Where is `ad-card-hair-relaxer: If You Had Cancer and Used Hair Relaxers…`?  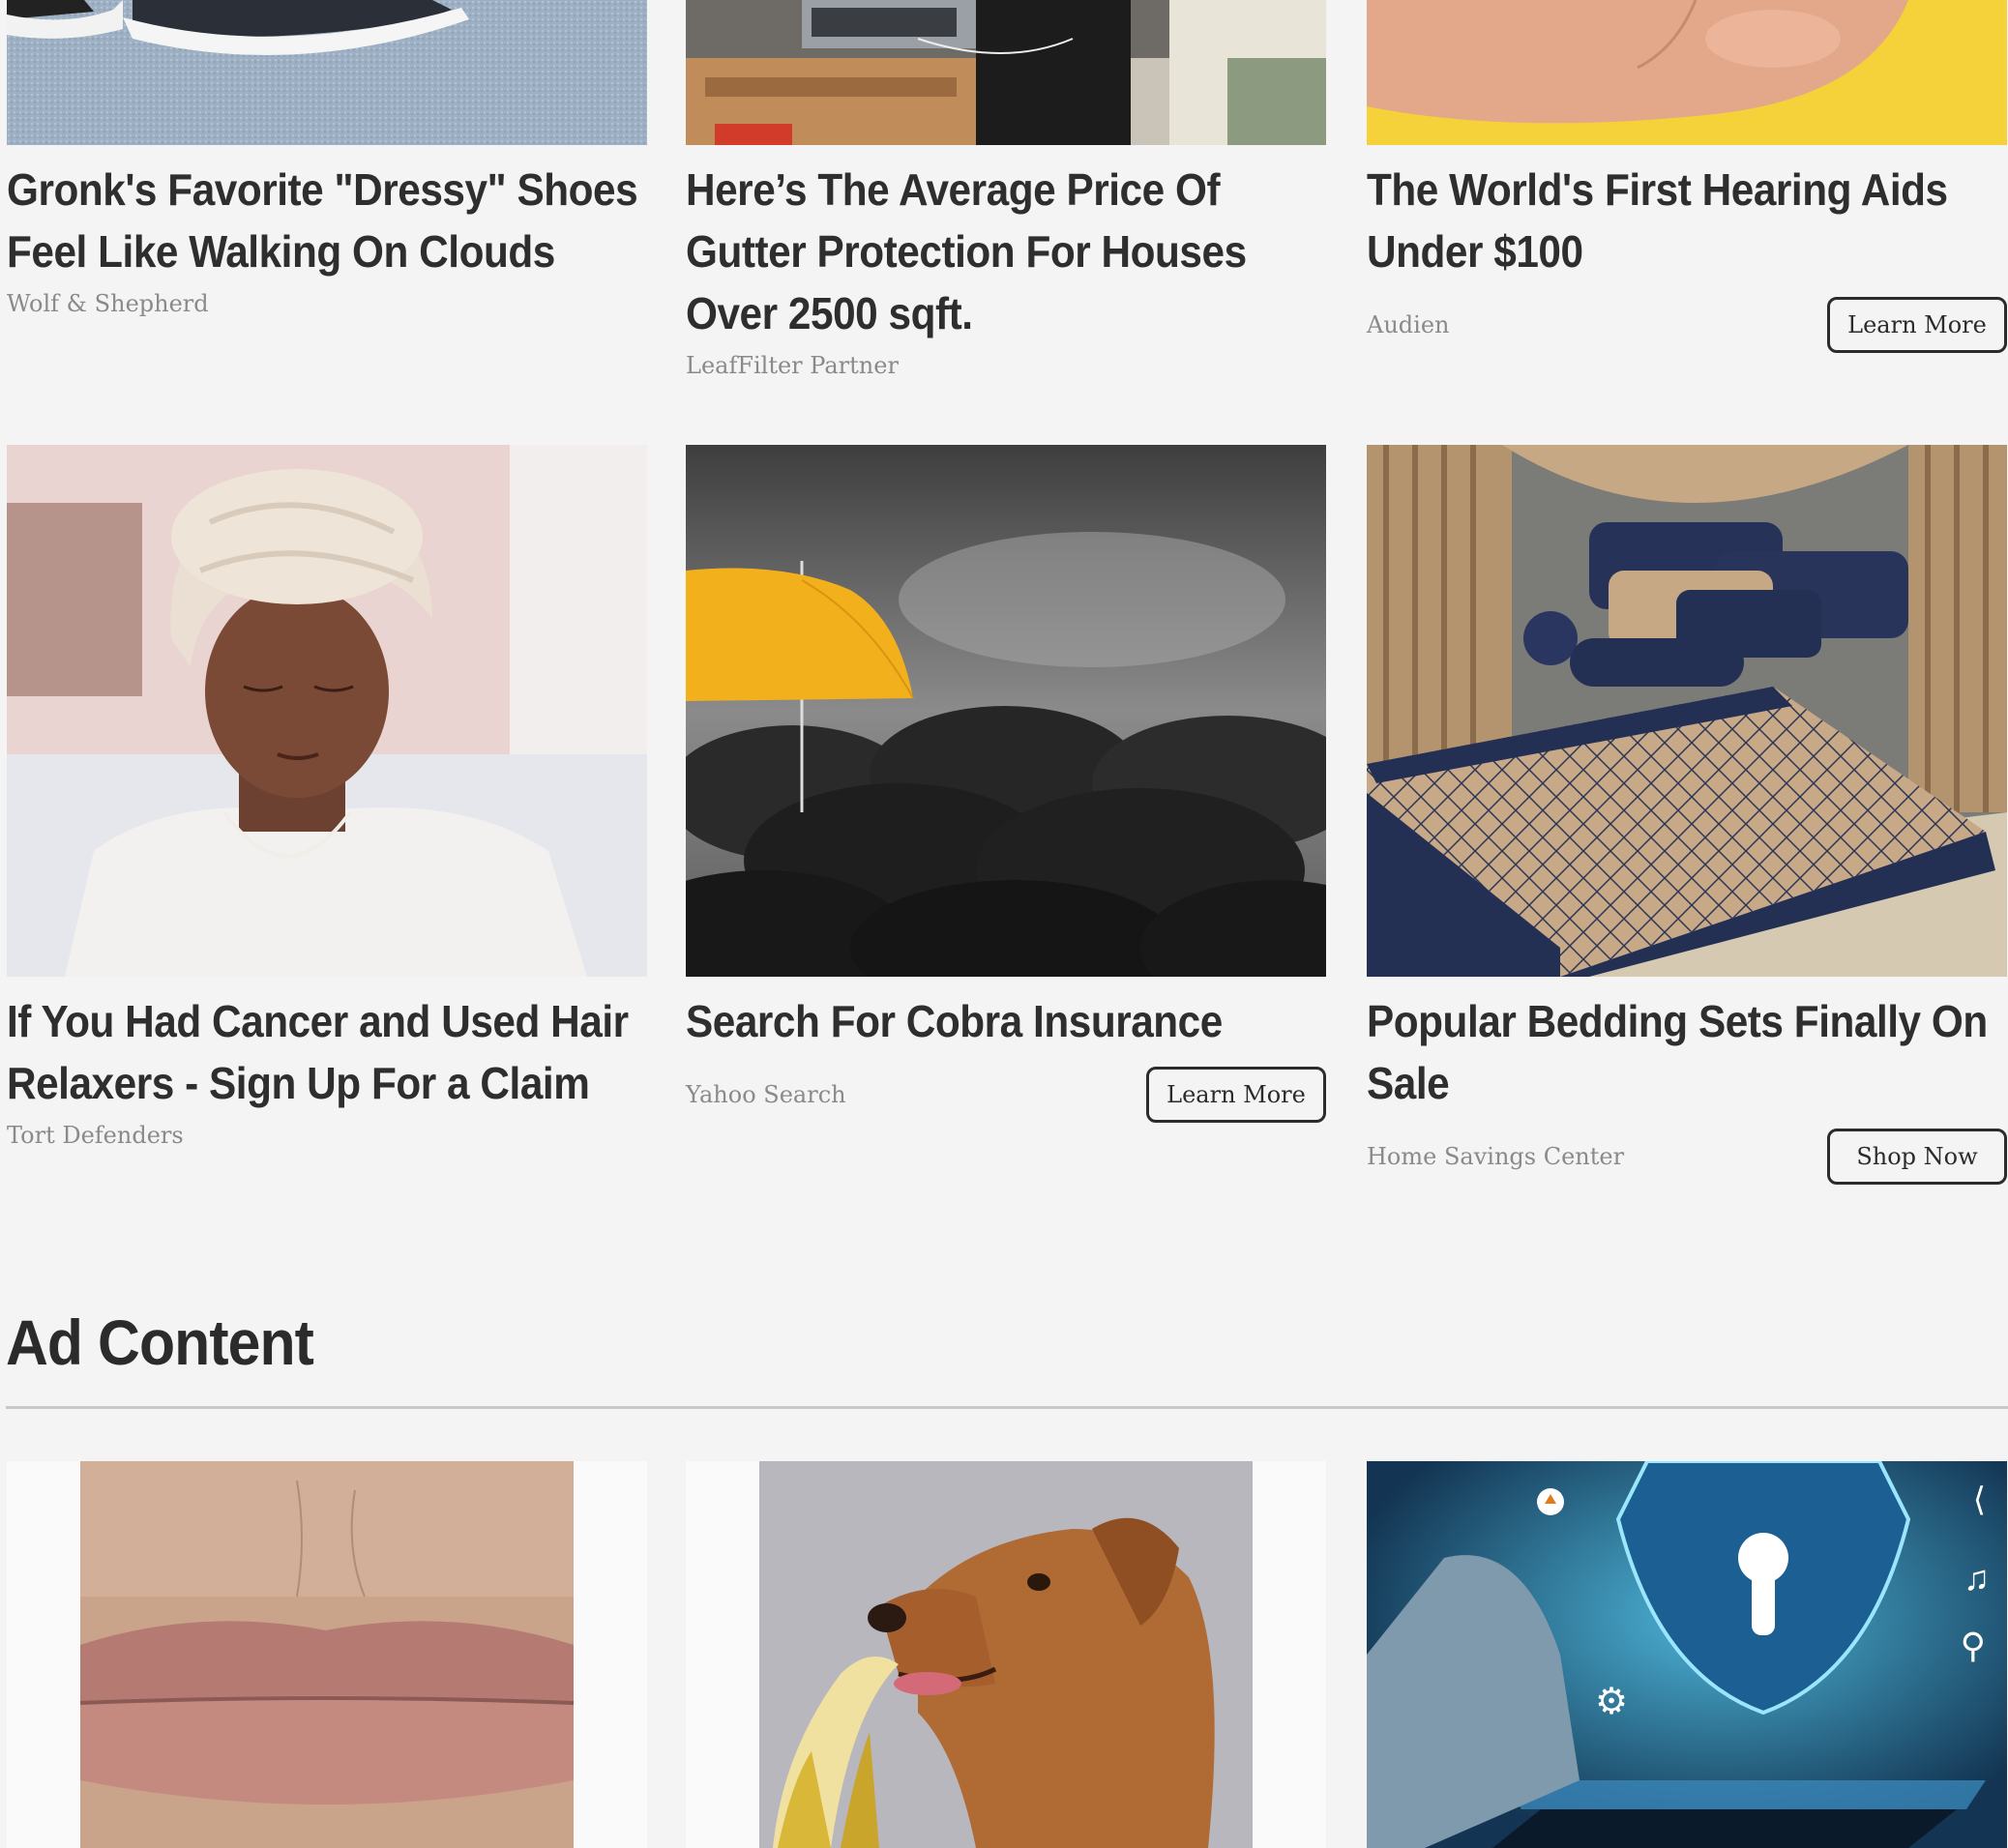 ad-card-hair-relaxer: If You Had Cancer and Used Hair Relaxers… is located at coordinates (327, 801).